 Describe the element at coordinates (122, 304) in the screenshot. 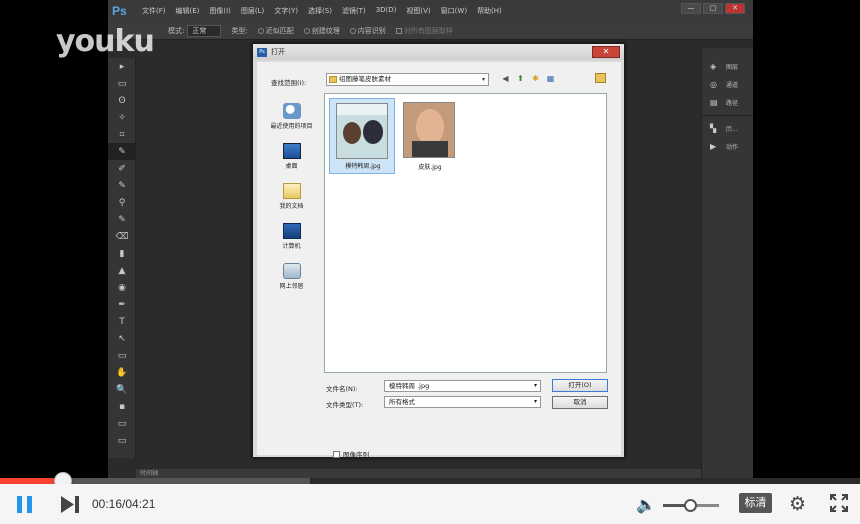

I see `tool-icon: ✒` at that location.